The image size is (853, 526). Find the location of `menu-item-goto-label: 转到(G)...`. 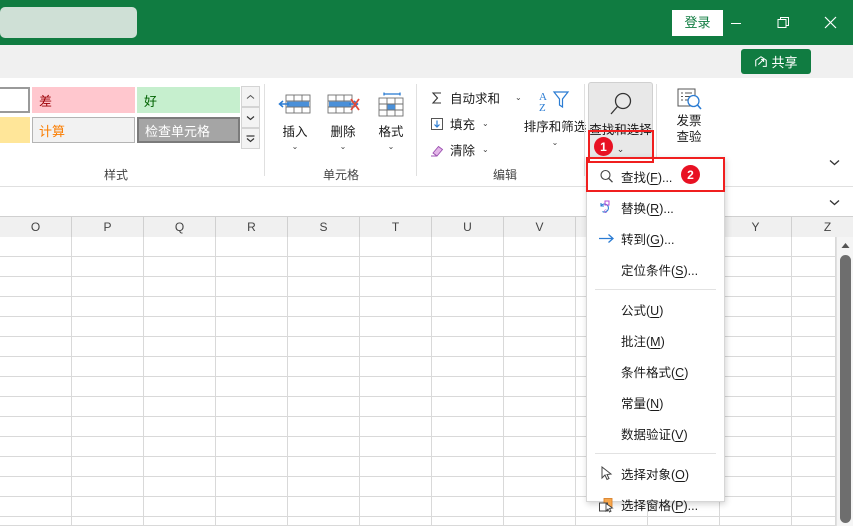

menu-item-goto-label: 转到(G)... is located at coordinates (648, 240).